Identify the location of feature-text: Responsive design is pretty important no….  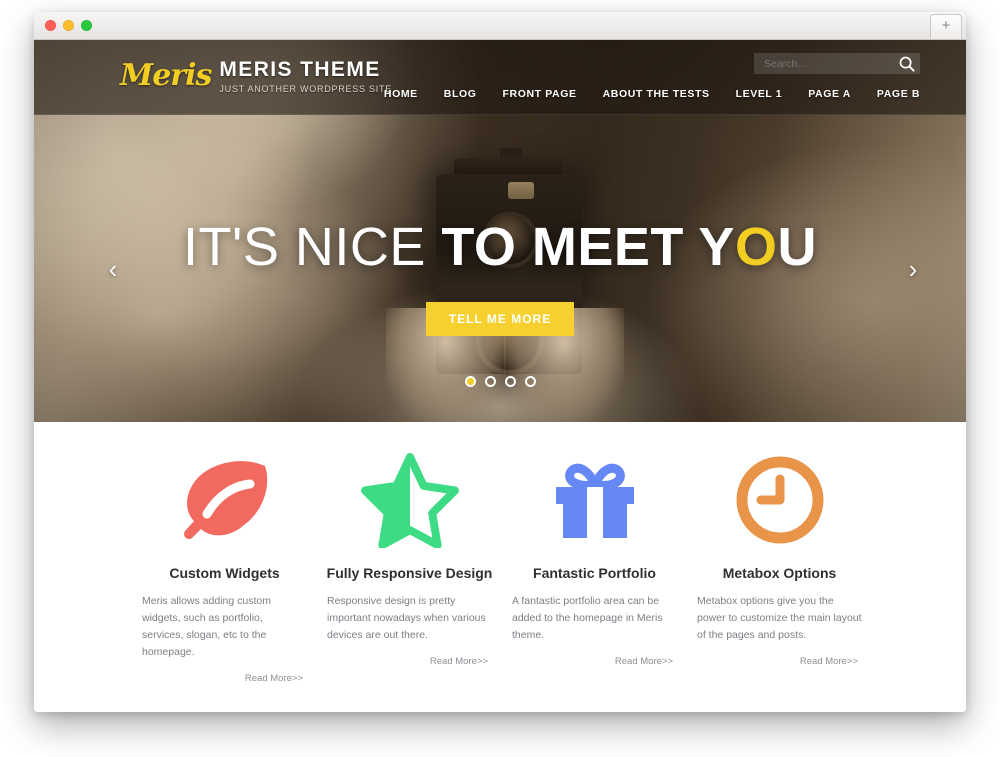
(406, 618).